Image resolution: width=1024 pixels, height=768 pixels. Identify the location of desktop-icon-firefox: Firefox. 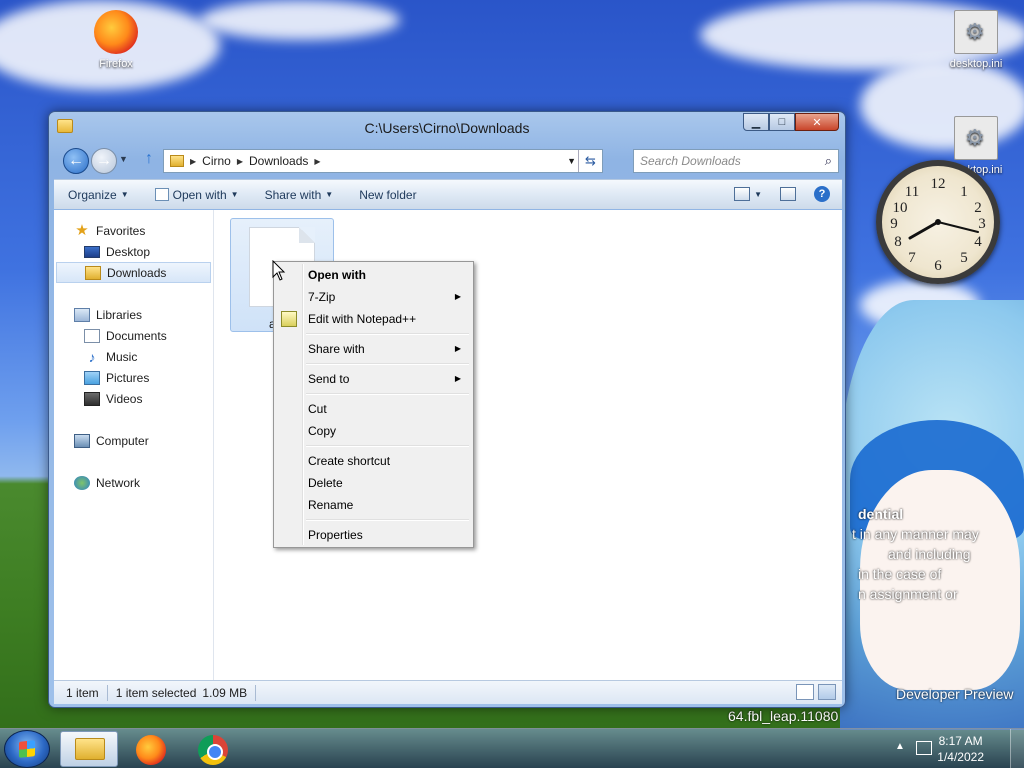
(116, 40).